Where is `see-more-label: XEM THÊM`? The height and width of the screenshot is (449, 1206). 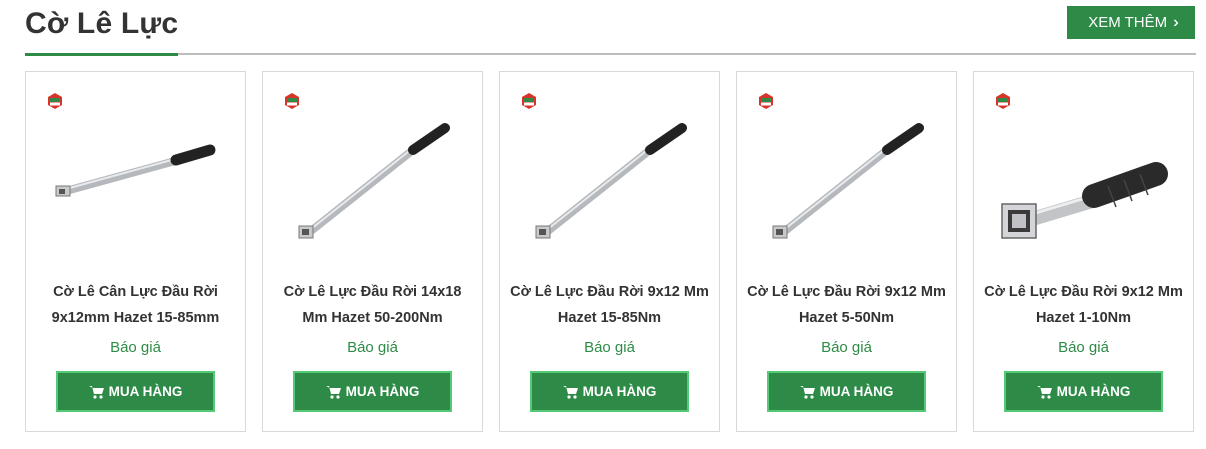 see-more-label: XEM THÊM is located at coordinates (1128, 22).